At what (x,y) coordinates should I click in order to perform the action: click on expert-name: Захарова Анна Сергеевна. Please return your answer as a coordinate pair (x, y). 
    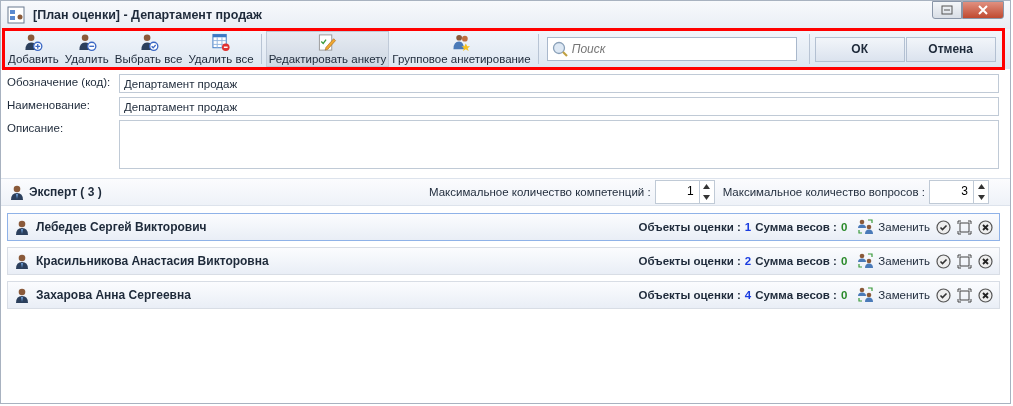
    Looking at the image, I should click on (113, 295).